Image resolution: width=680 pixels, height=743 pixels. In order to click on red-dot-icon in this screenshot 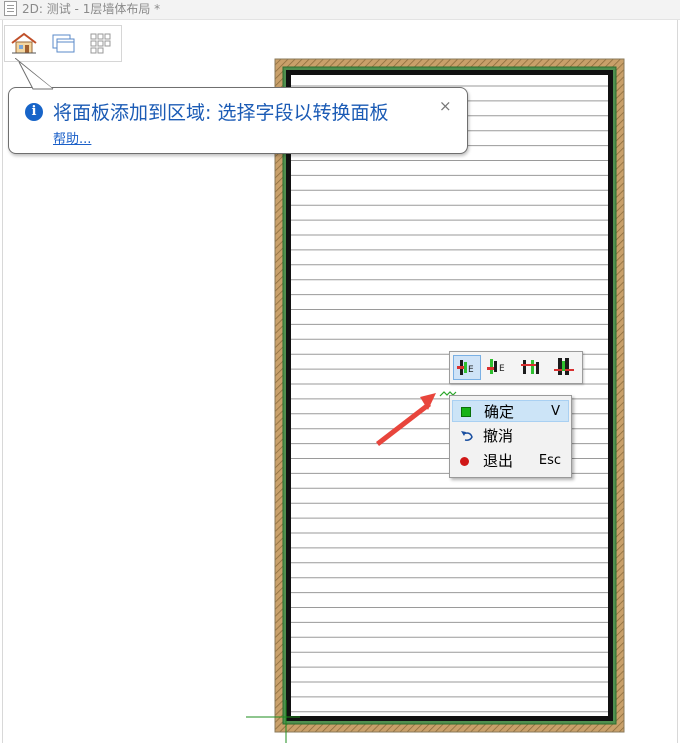, I will do `click(464, 461)`.